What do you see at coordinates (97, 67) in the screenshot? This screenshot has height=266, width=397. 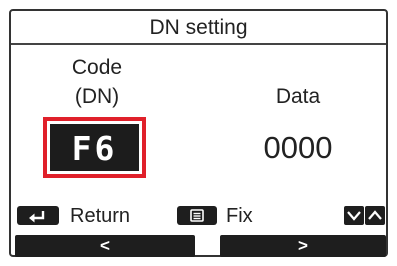 I see `code-label-line1: Code` at bounding box center [97, 67].